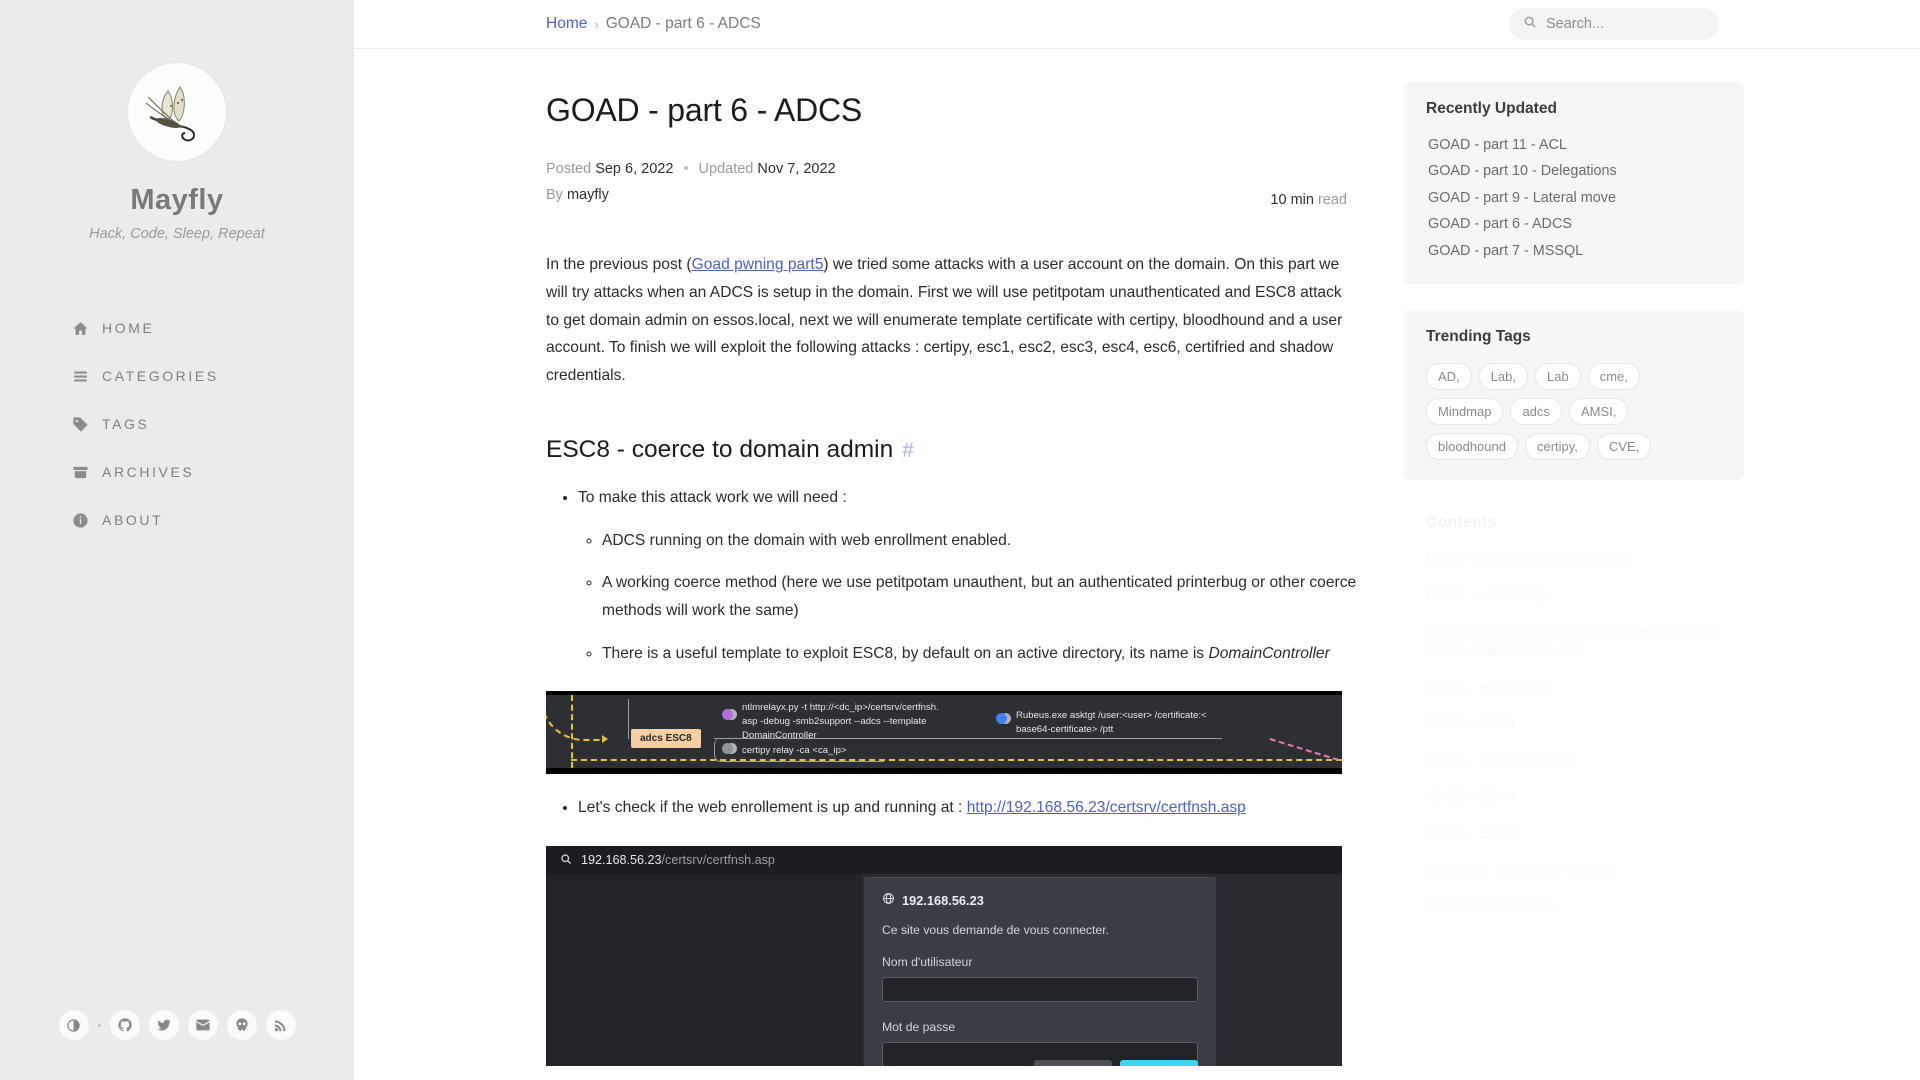 This screenshot has width=1920, height=1080. Describe the element at coordinates (1574, 834) in the screenshot. I see `list-item: ADCS - ESC6` at that location.